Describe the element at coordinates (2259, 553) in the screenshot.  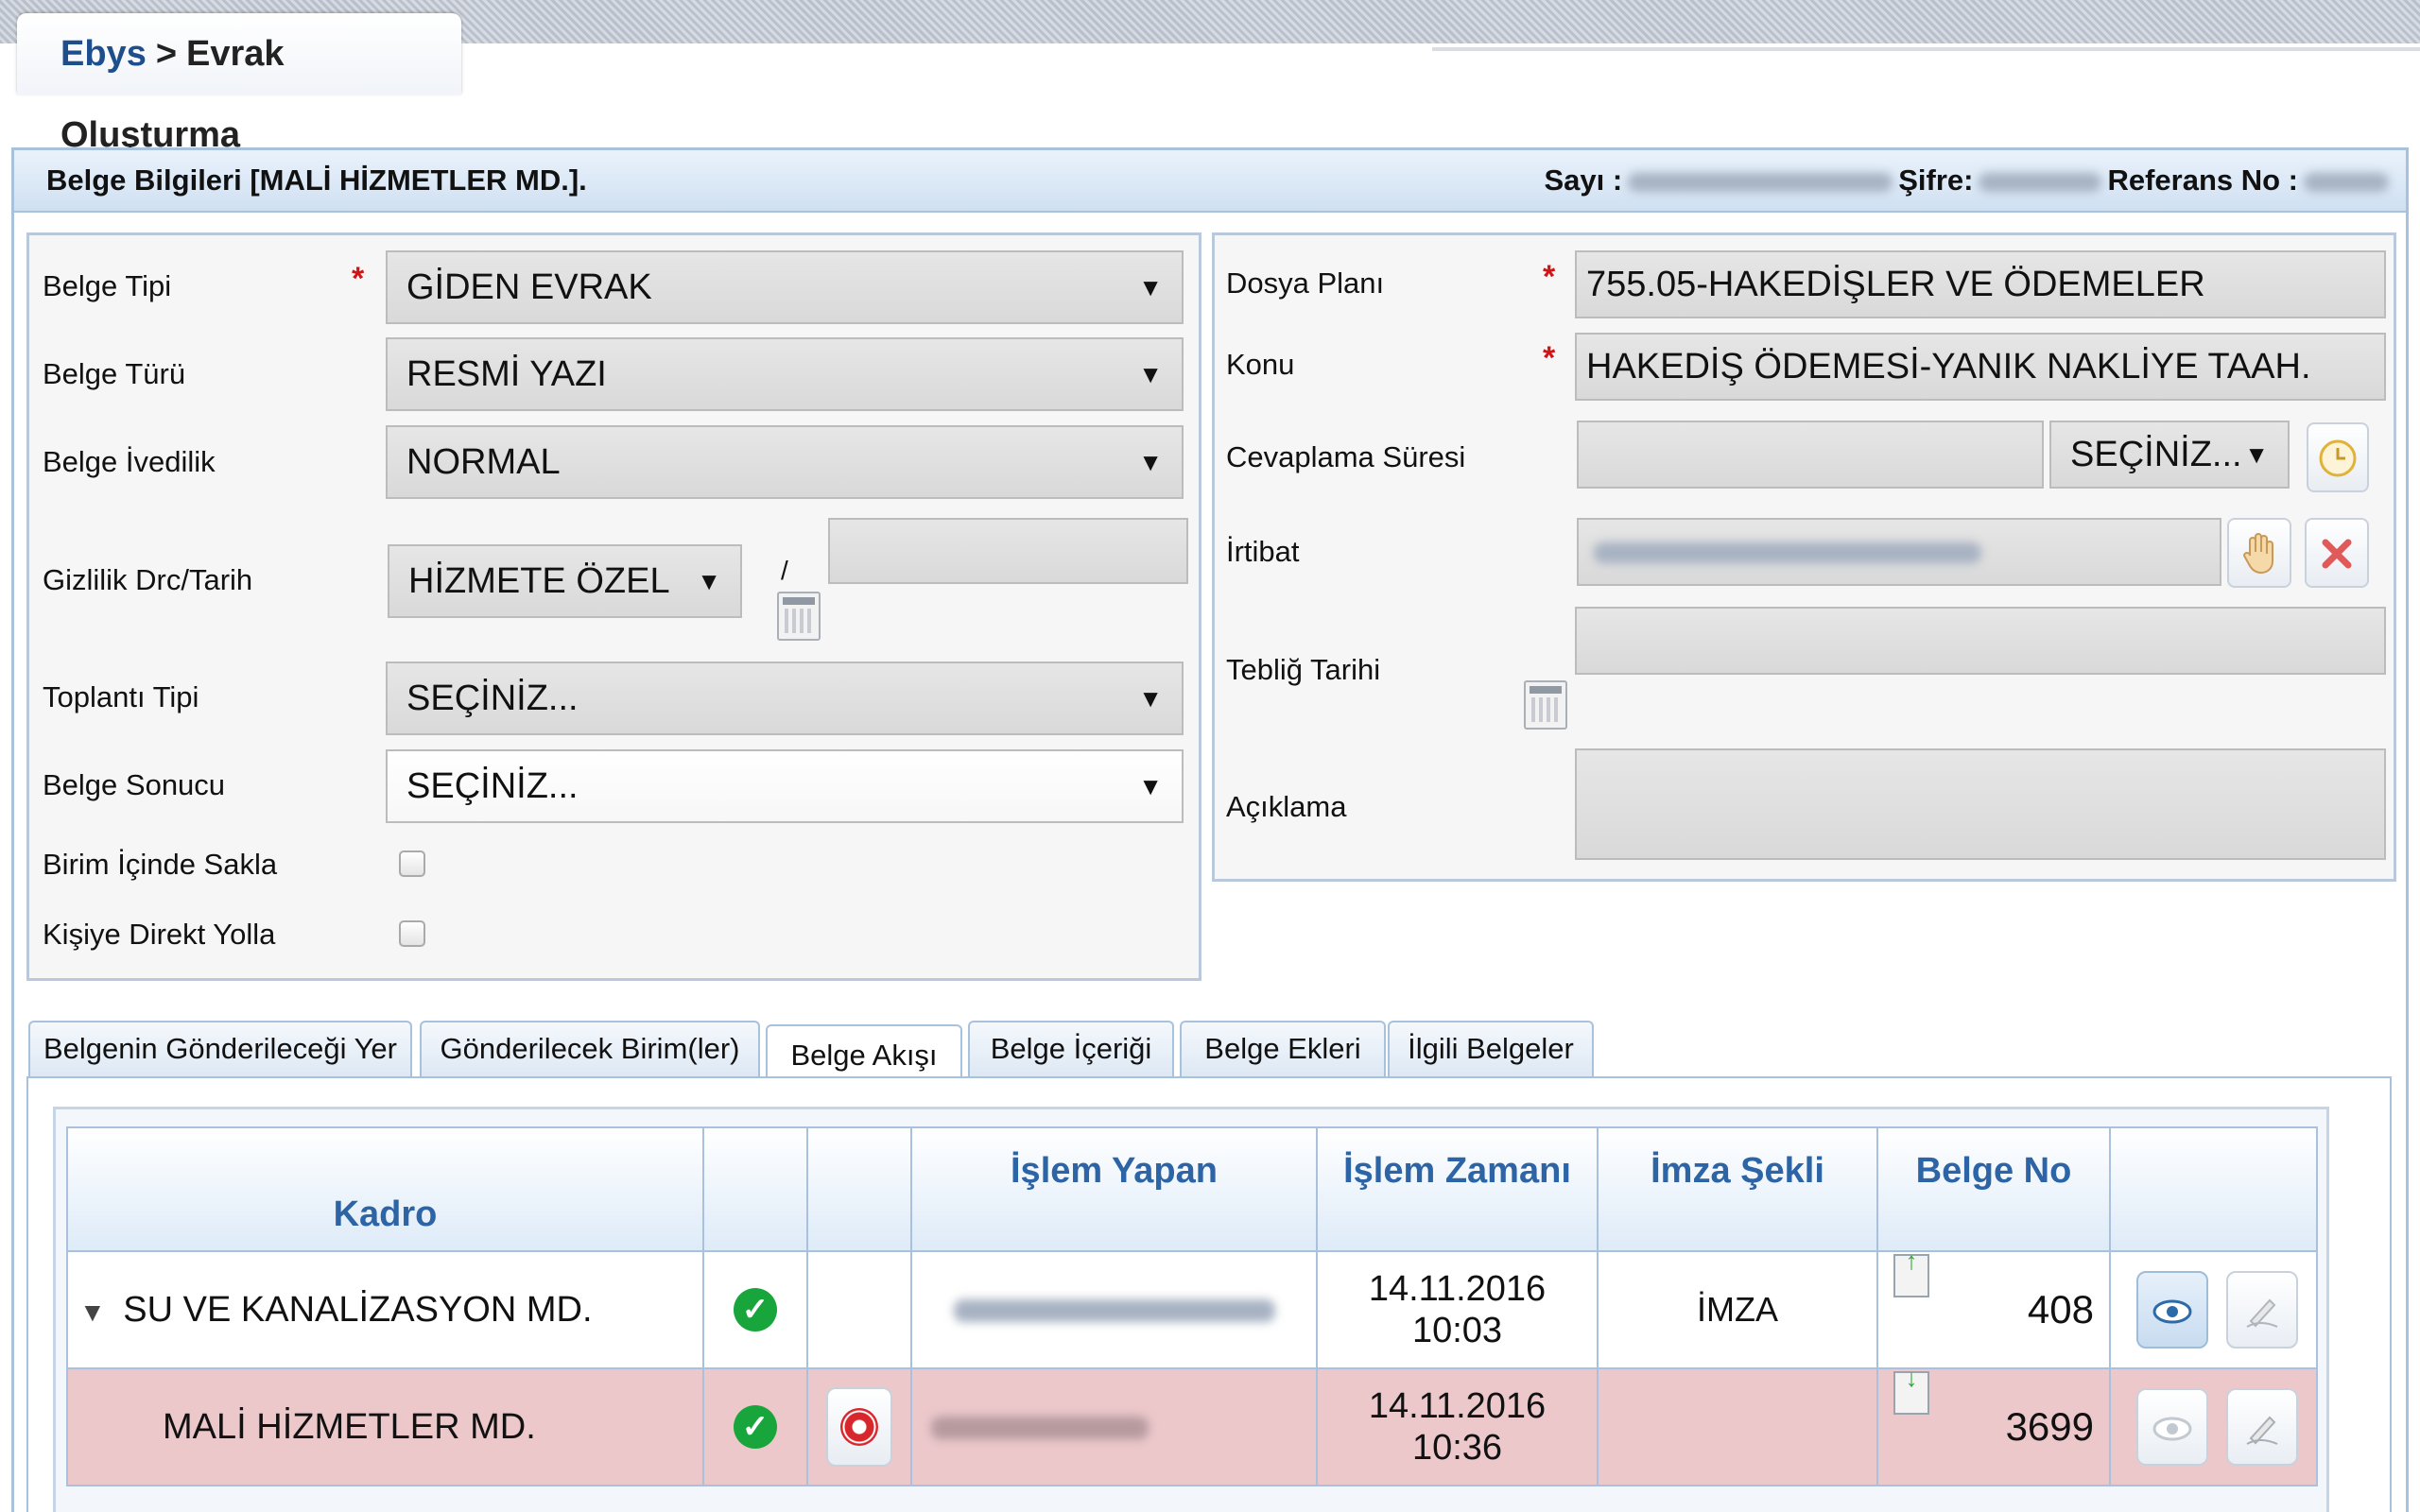
I see `select-person-button` at that location.